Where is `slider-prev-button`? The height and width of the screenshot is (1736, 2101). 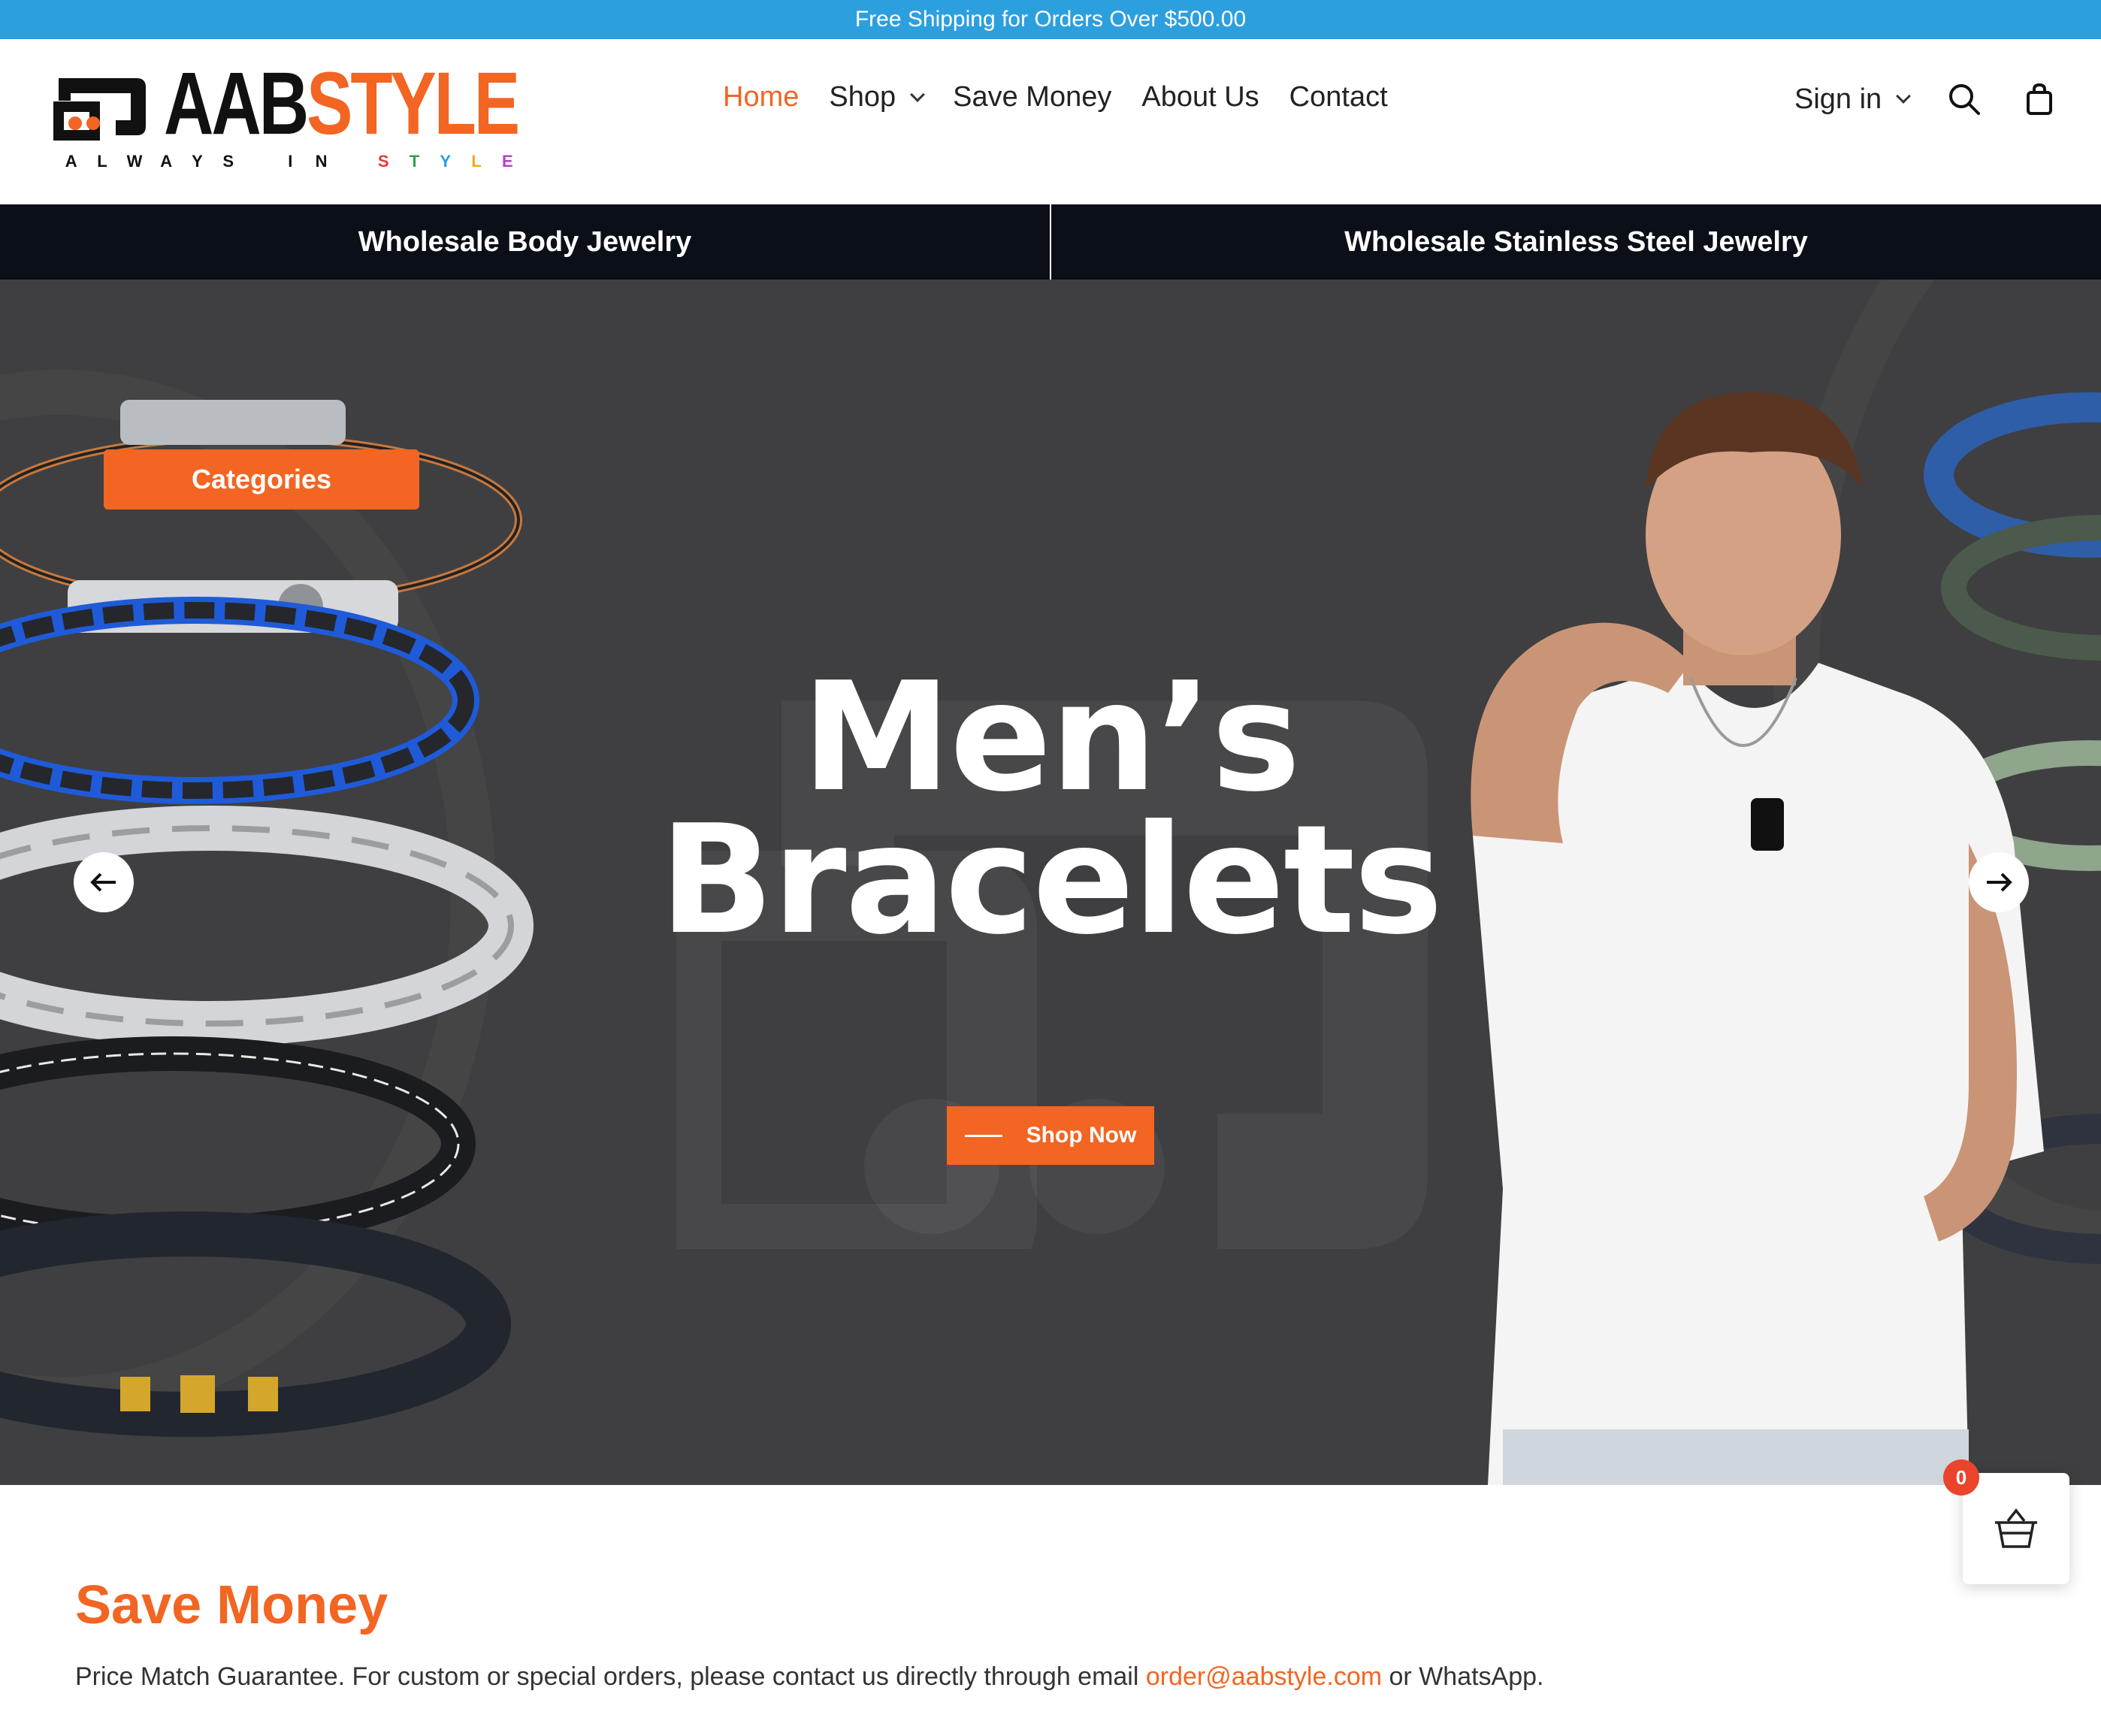
slider-prev-button is located at coordinates (104, 882).